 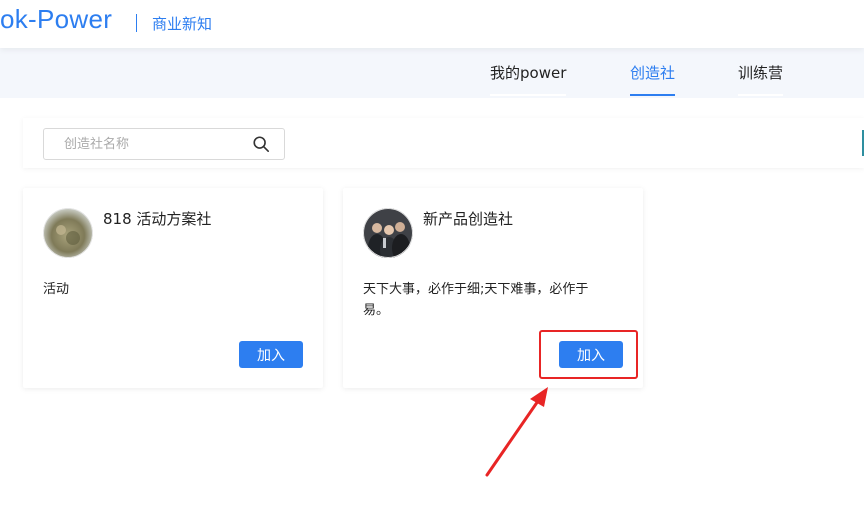 I want to click on tagline: 商业新知, so click(x=182, y=24).